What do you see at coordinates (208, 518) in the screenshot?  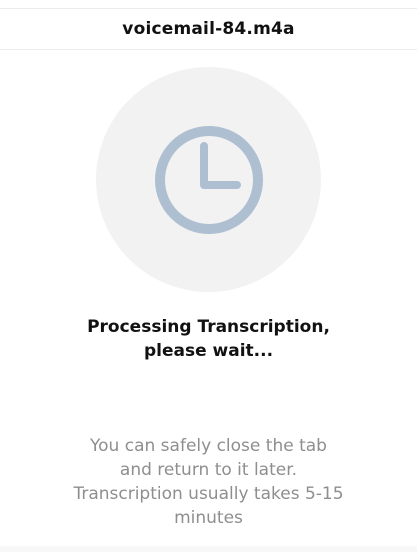 I see `info-line-4: minutes` at bounding box center [208, 518].